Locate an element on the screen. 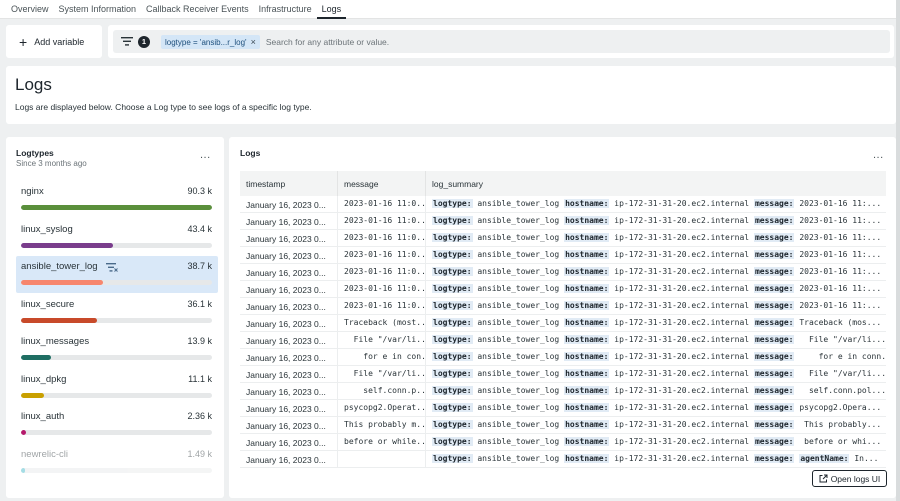 The width and height of the screenshot is (900, 501). logtype-name: nginx is located at coordinates (32, 191).